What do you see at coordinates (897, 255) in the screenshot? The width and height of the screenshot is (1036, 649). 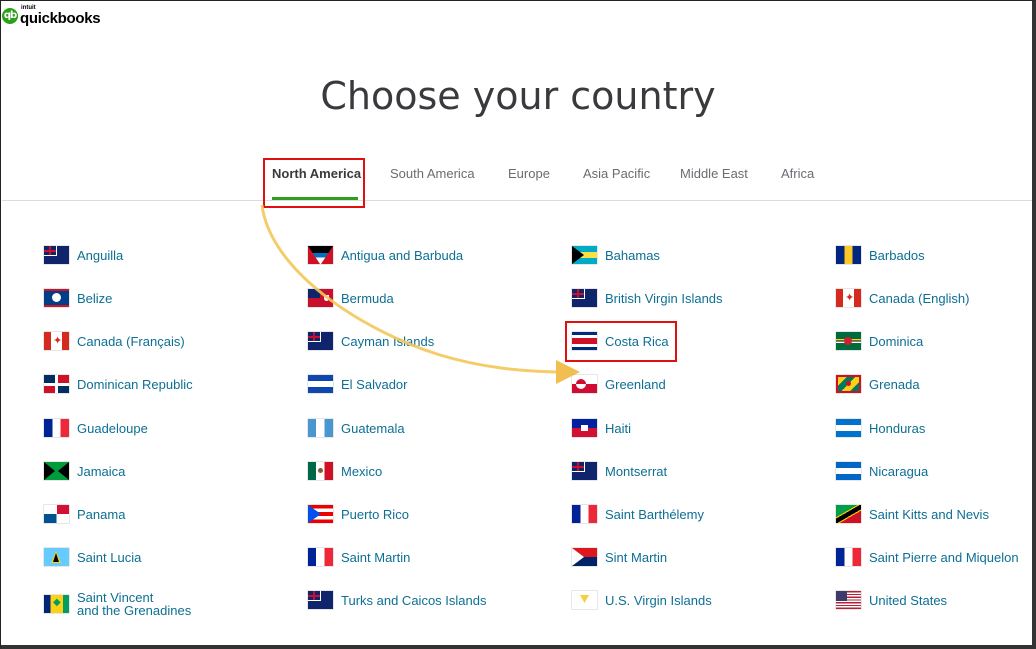 I see `country-label: Barbados` at bounding box center [897, 255].